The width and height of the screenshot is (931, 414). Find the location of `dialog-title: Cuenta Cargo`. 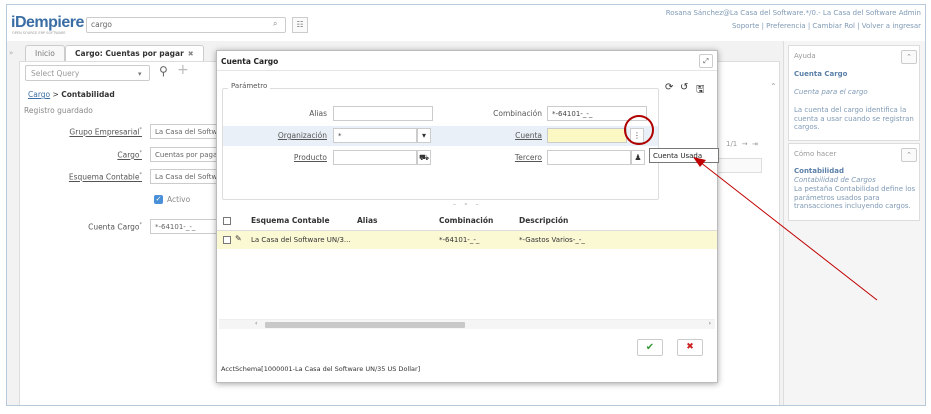

dialog-title: Cuenta Cargo is located at coordinates (467, 61).